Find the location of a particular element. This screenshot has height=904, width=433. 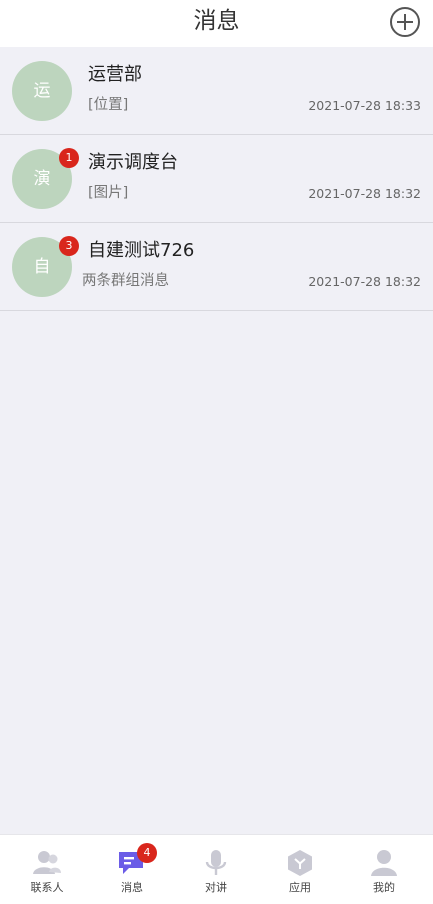

header: 消息 is located at coordinates (216, 23).